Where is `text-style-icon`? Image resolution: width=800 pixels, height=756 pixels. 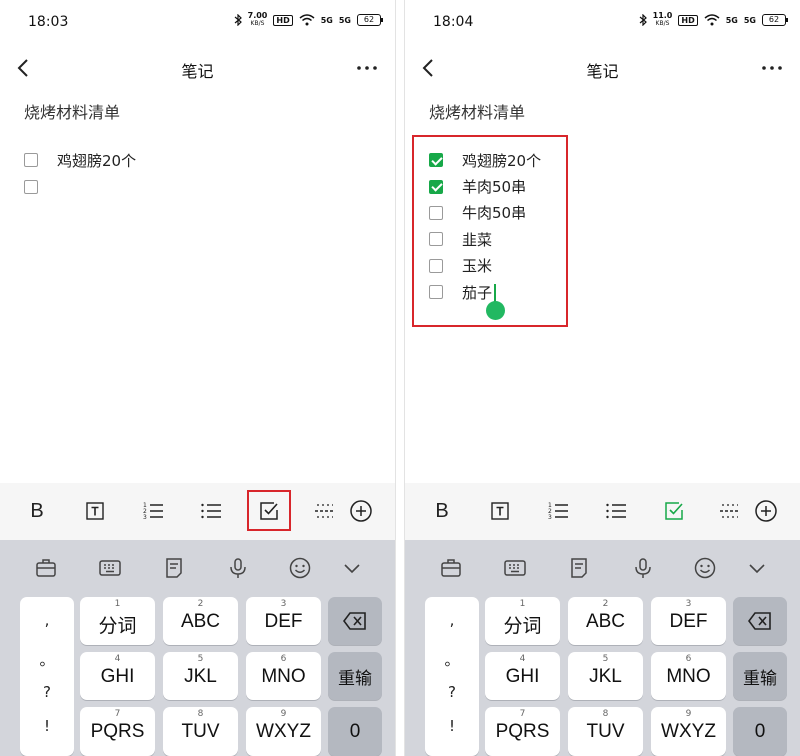
text-style-icon is located at coordinates (95, 511).